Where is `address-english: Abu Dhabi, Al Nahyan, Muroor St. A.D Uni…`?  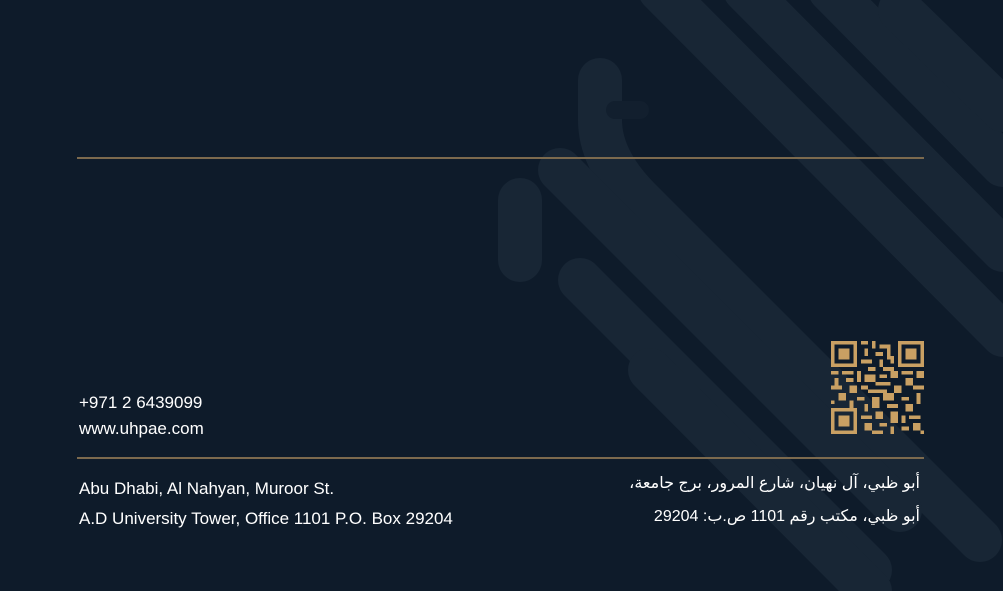
address-english: Abu Dhabi, Al Nahyan, Muroor St. A.D Uni… is located at coordinates (266, 504).